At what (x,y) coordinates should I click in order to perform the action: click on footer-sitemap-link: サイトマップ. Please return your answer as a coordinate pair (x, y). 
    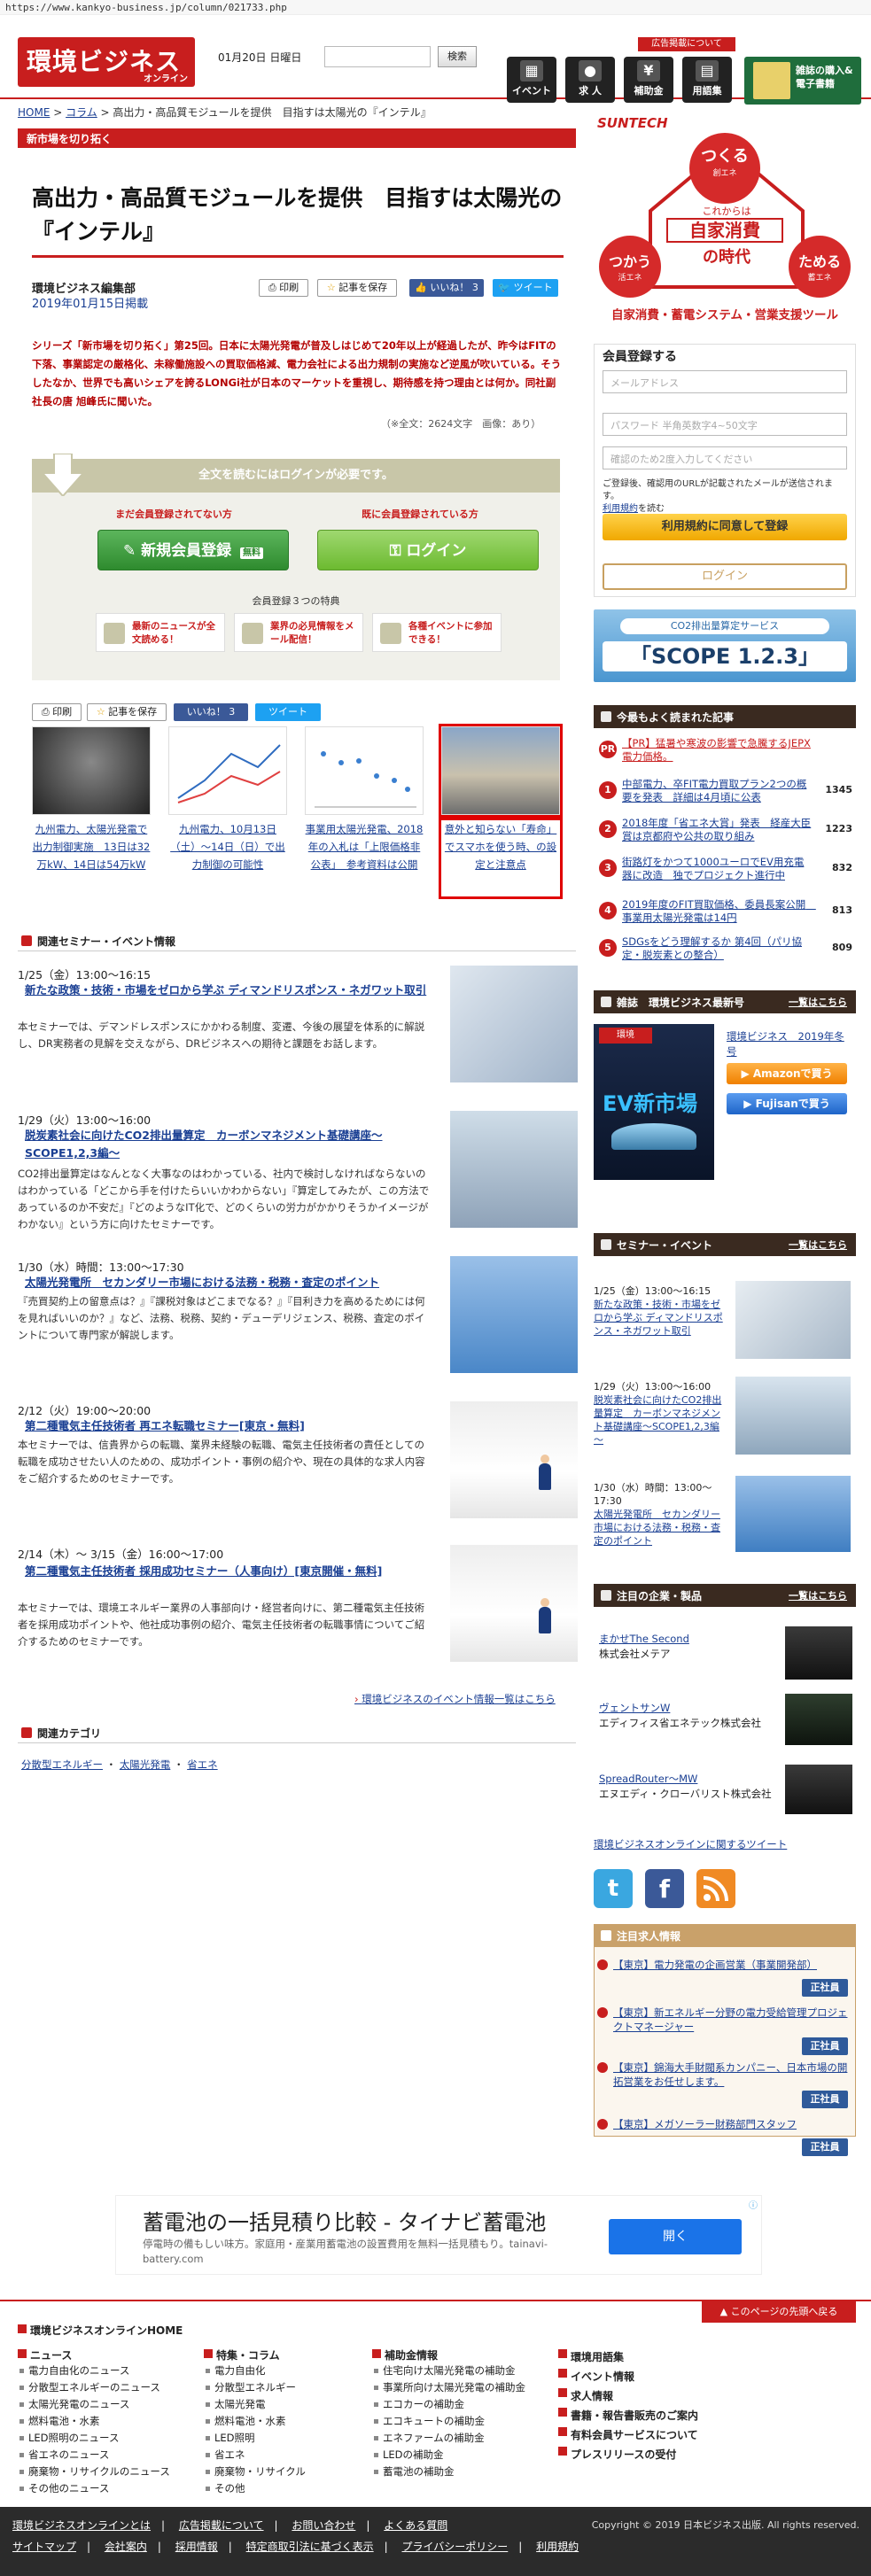
    Looking at the image, I should click on (44, 2547).